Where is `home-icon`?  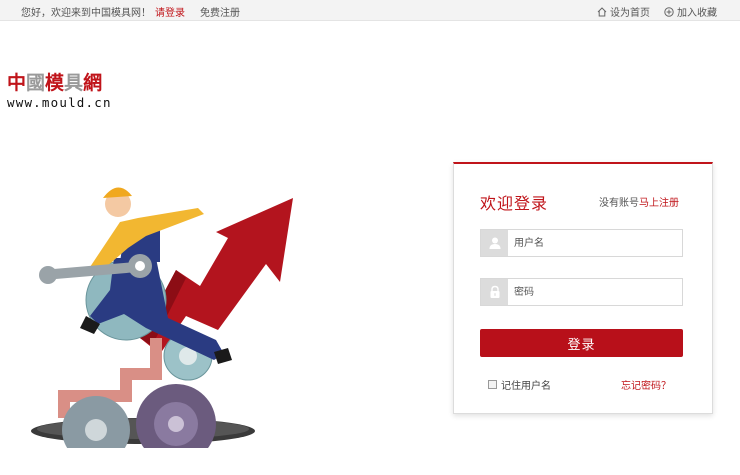
home-icon is located at coordinates (602, 12).